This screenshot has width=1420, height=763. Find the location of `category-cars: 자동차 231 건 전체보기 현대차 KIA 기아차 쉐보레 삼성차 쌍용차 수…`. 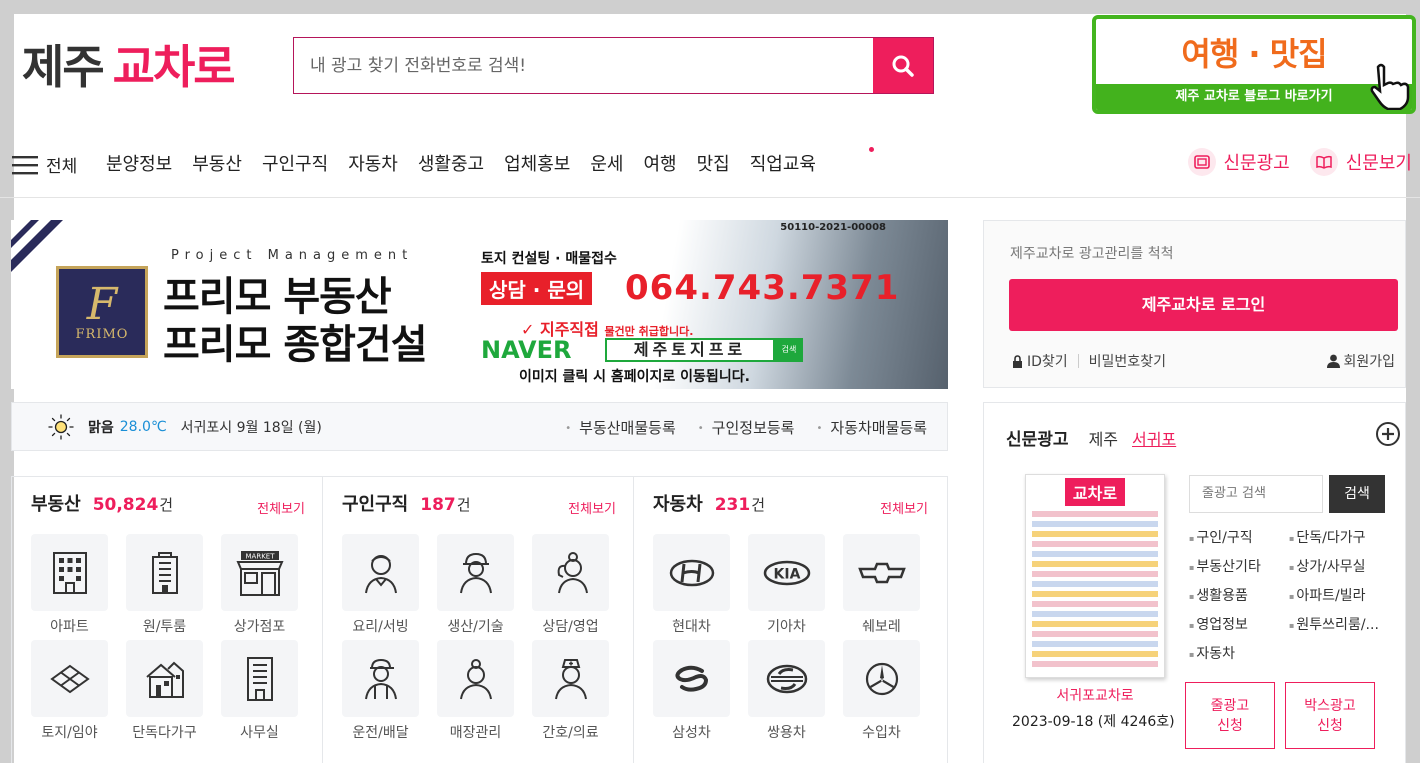

category-cars: 자동차 231 건 전체보기 현대차 KIA 기아차 쉐보레 삼성차 쌍용차 수… is located at coordinates (789, 620).